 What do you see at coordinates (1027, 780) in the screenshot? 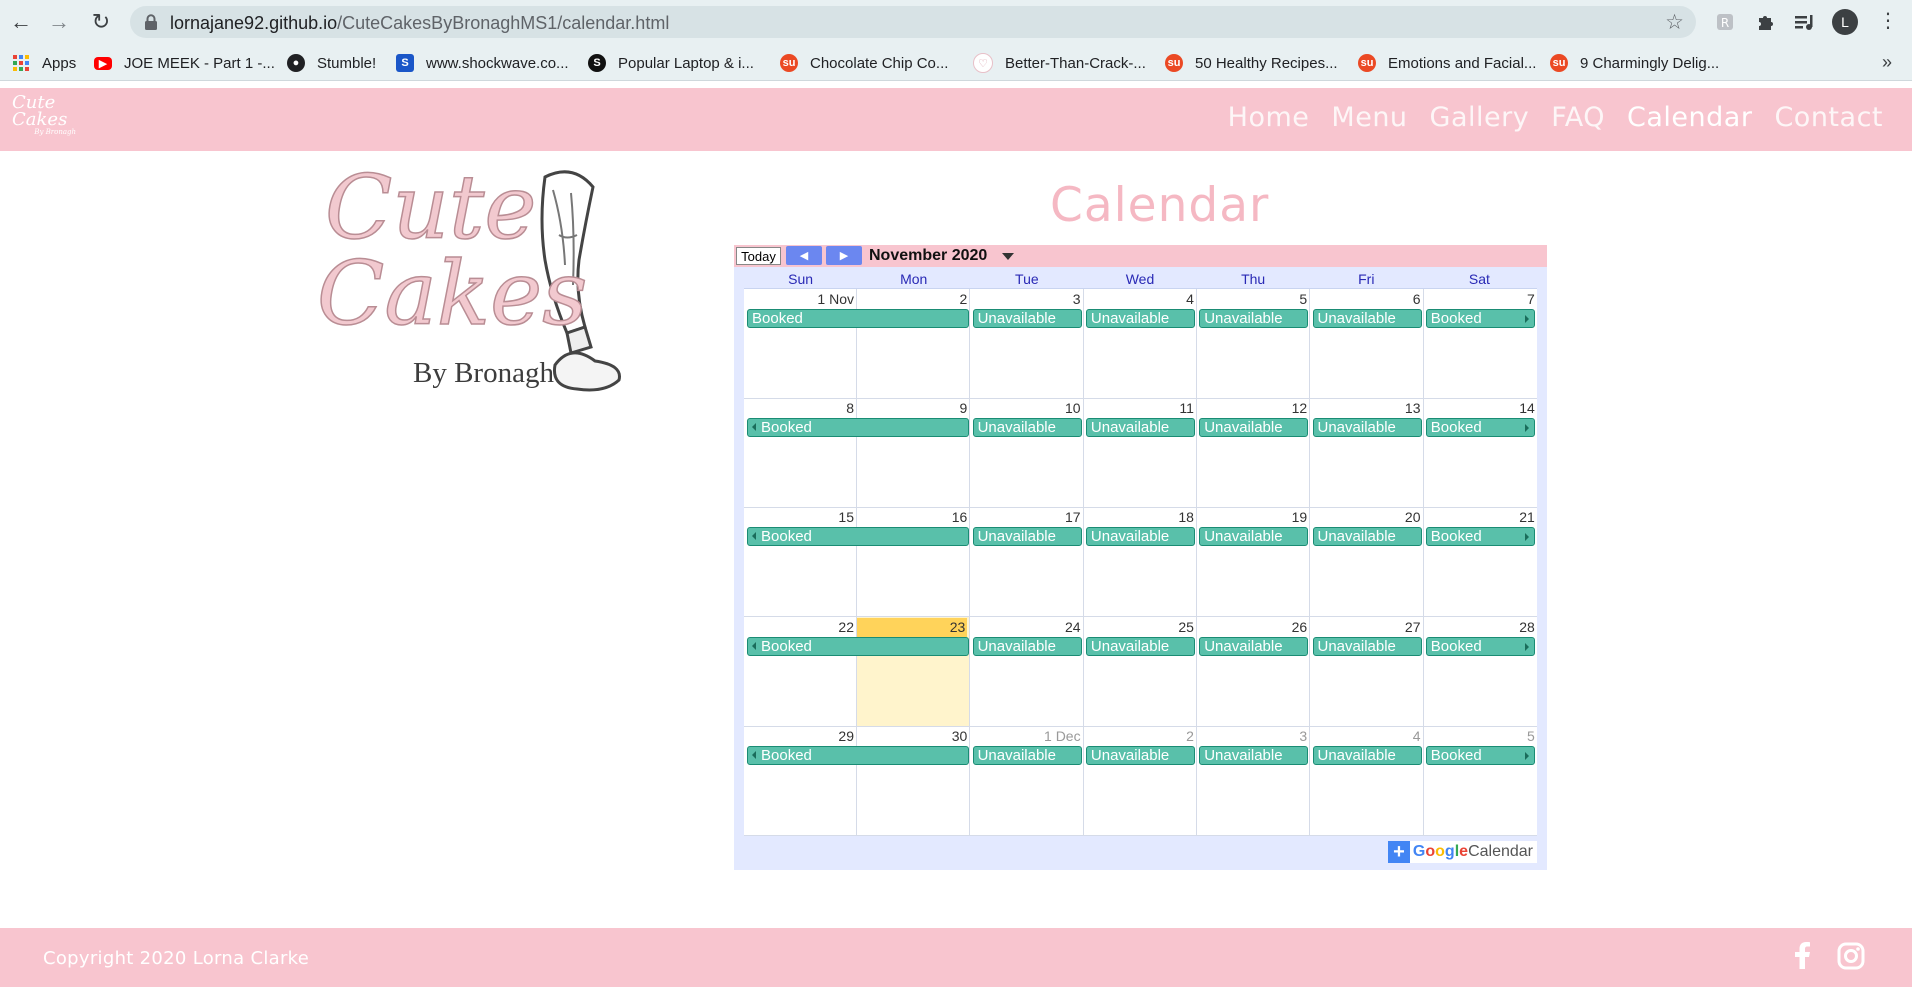
I see `day-cell: 1 Dec` at bounding box center [1027, 780].